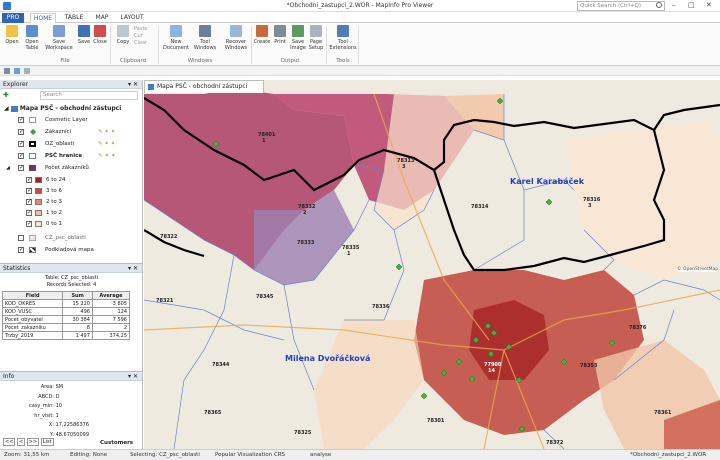 This screenshot has height=460, width=720. I want to click on list-button: List, so click(47, 442).